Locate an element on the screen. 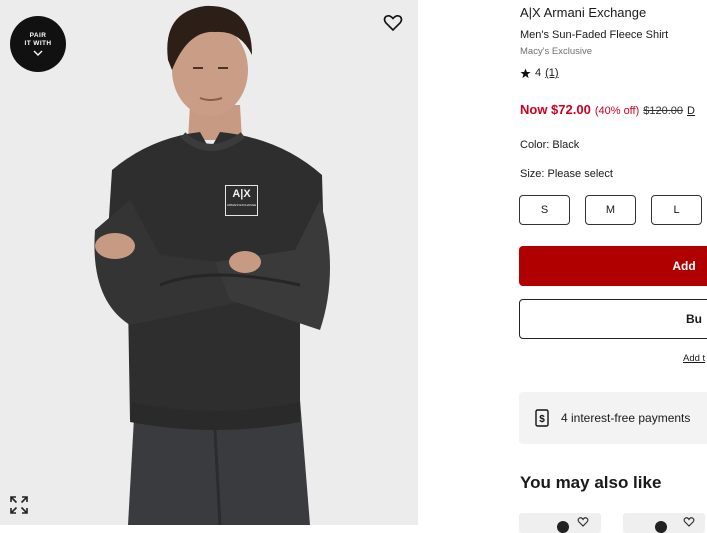  add-to-list-link: Add t is located at coordinates (694, 358).